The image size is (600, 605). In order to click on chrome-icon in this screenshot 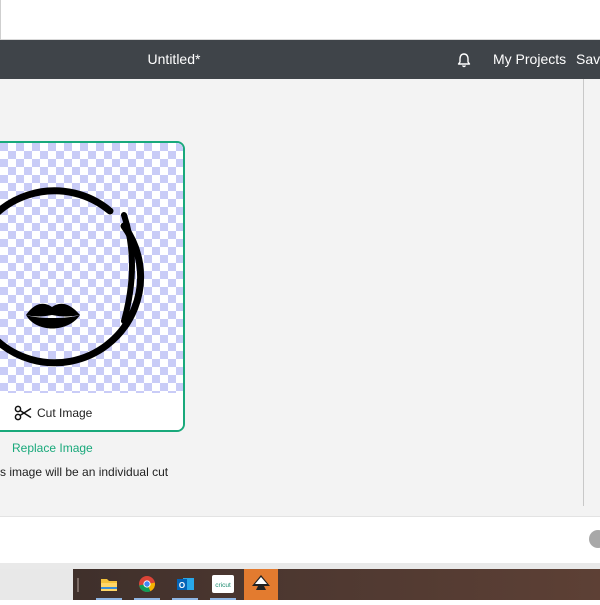, I will do `click(147, 584)`.